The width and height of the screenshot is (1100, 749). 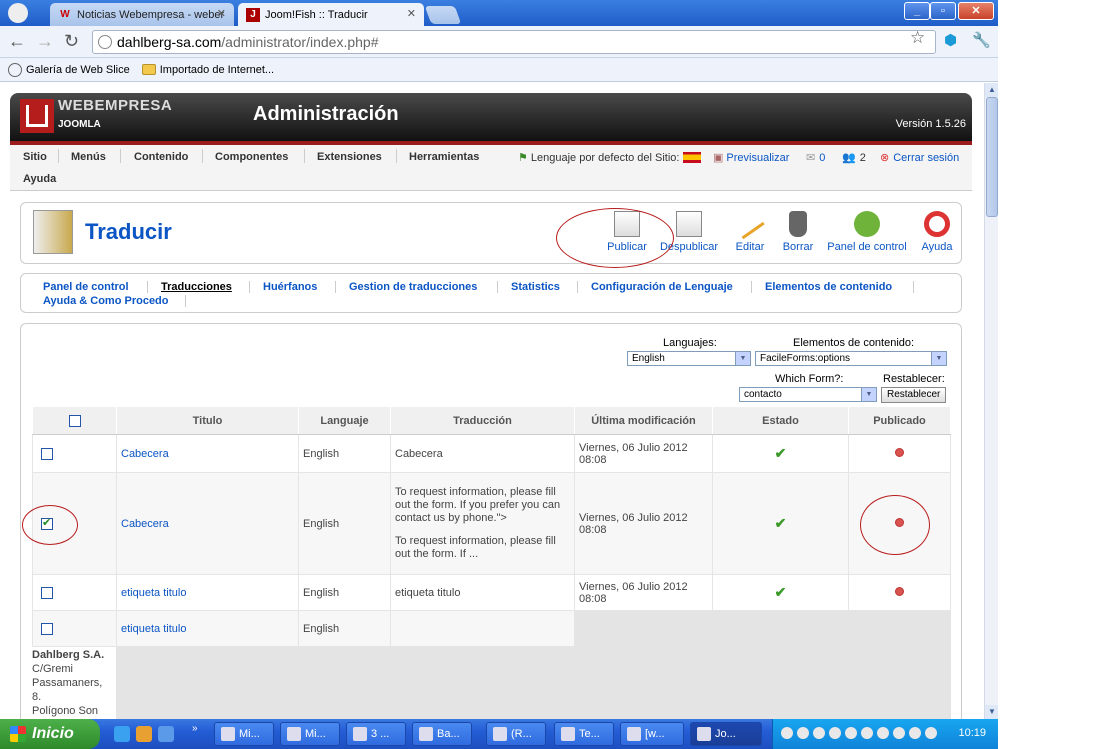 What do you see at coordinates (937, 232) in the screenshot?
I see `help-button: Ayuda` at bounding box center [937, 232].